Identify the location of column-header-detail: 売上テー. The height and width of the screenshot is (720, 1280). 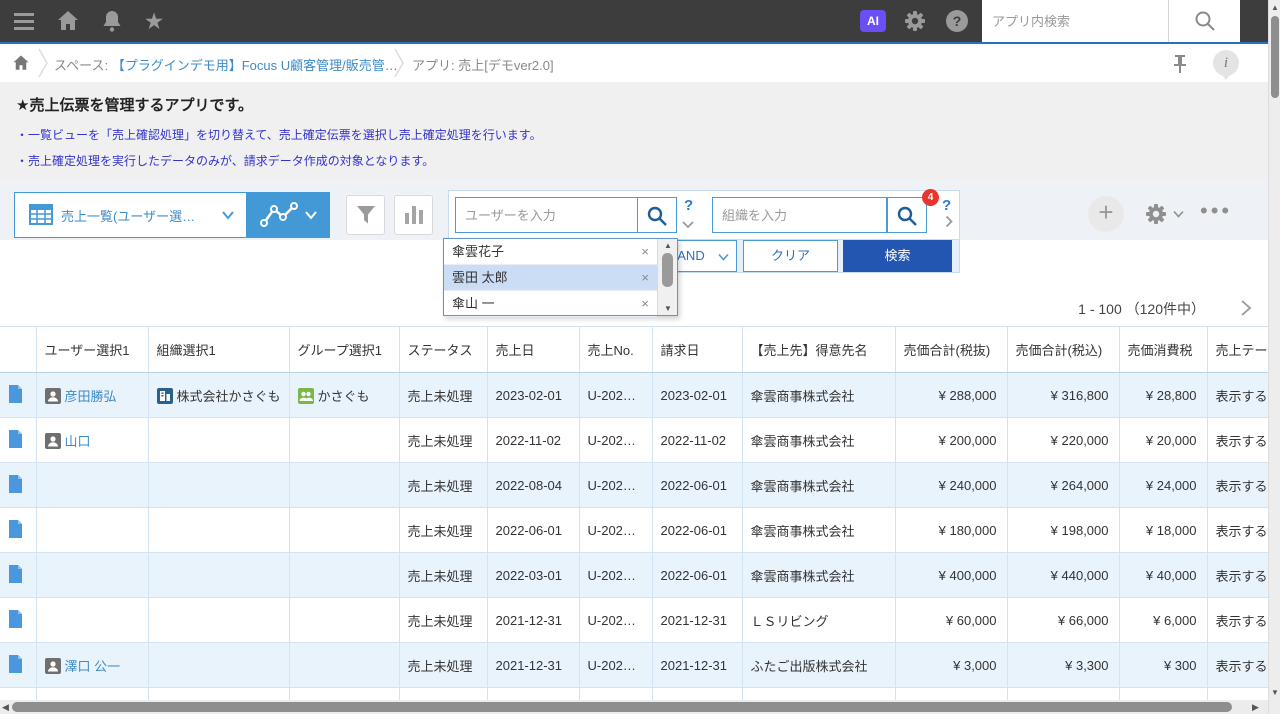
(1237, 349).